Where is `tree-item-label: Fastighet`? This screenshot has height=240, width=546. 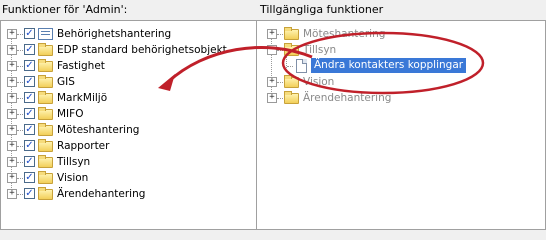
tree-item-label: Fastighet is located at coordinates (81, 66).